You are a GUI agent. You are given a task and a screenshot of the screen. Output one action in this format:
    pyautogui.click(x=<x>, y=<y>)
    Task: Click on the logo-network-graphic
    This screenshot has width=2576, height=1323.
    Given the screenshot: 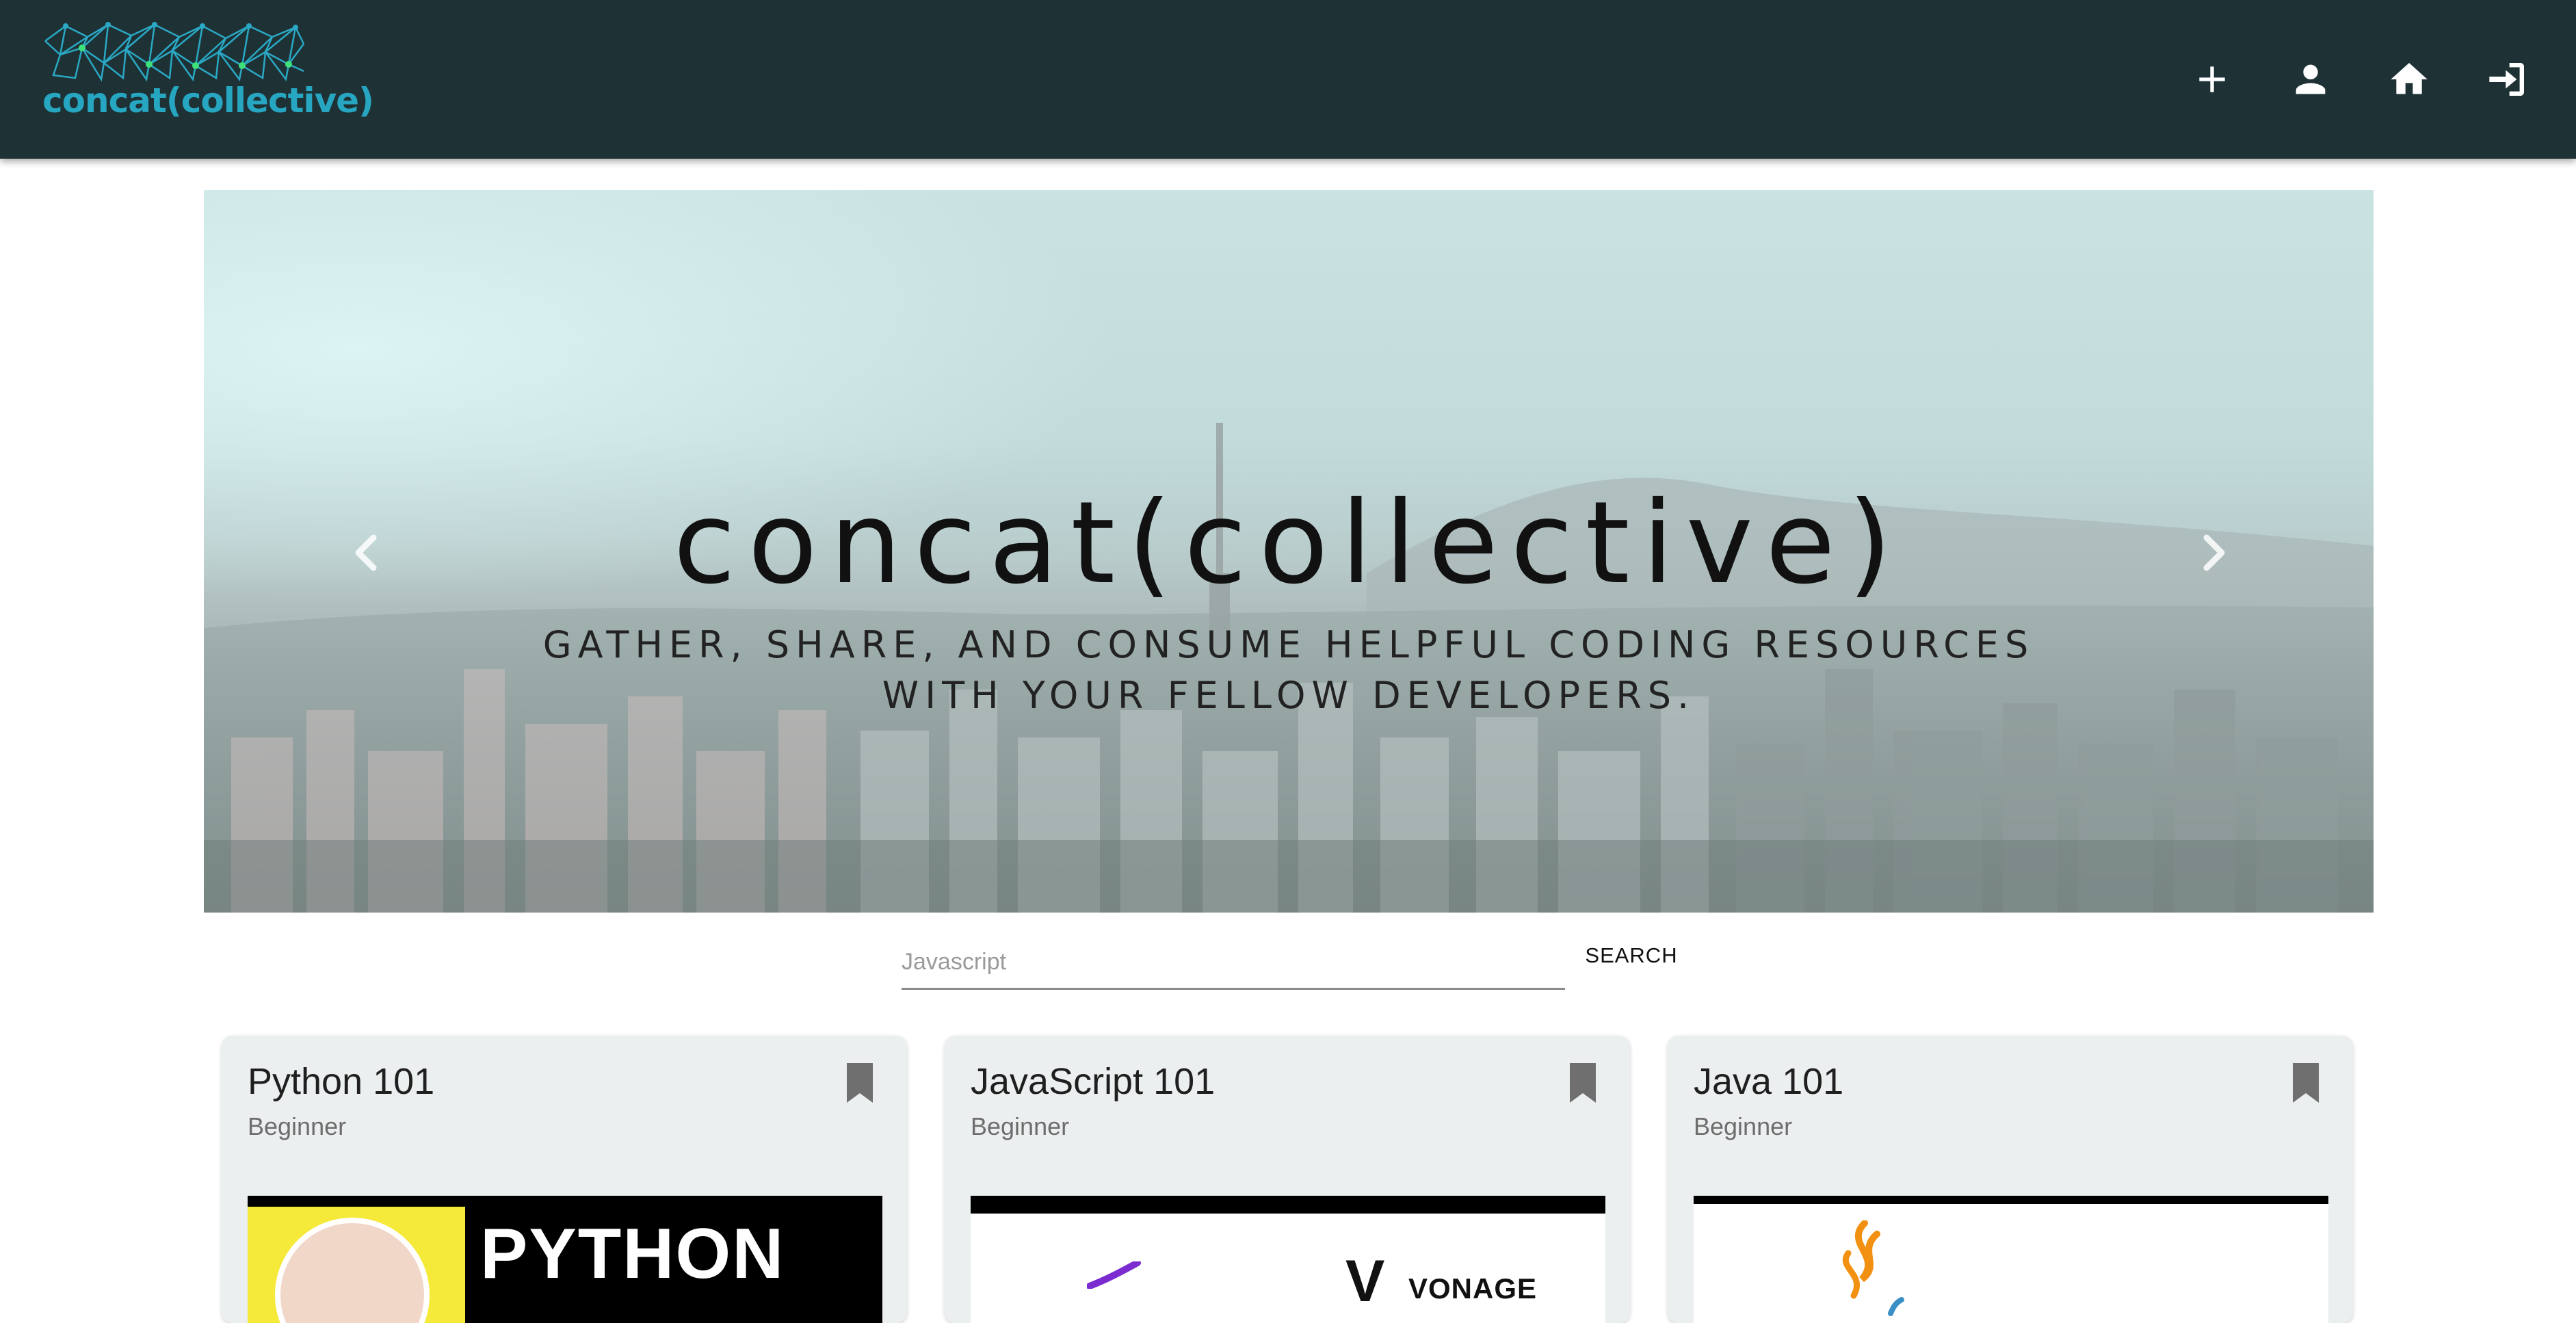 What is the action you would take?
    pyautogui.click(x=174, y=52)
    